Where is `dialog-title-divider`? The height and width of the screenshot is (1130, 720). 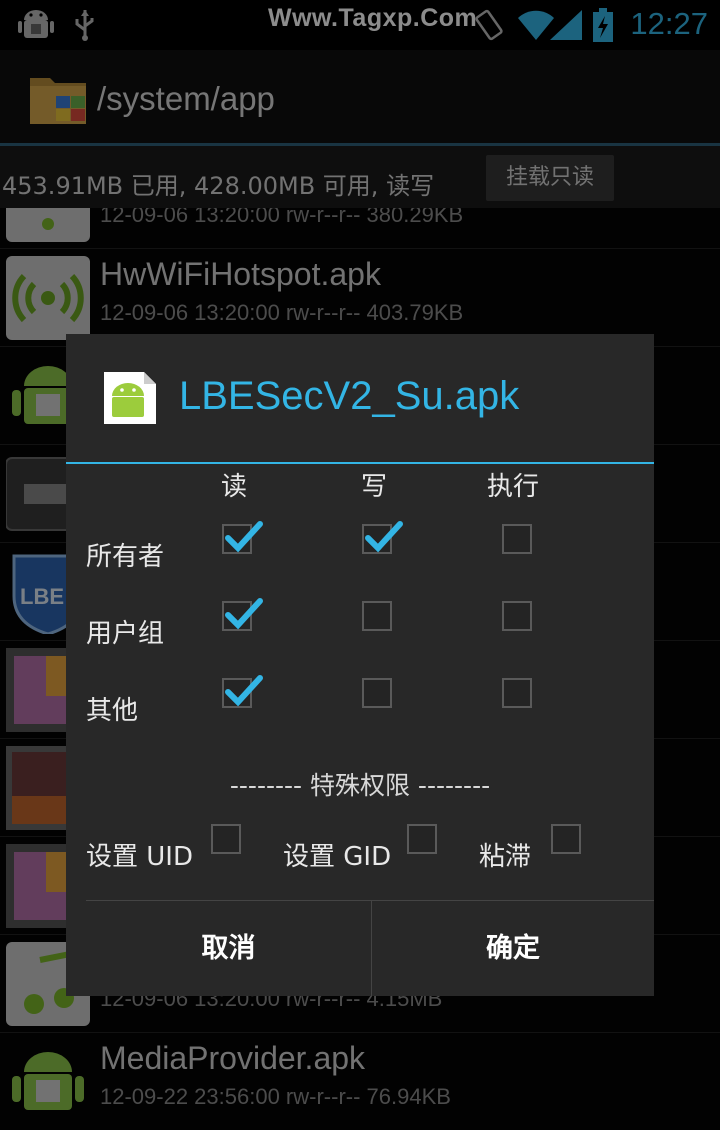
dialog-title-divider is located at coordinates (360, 463).